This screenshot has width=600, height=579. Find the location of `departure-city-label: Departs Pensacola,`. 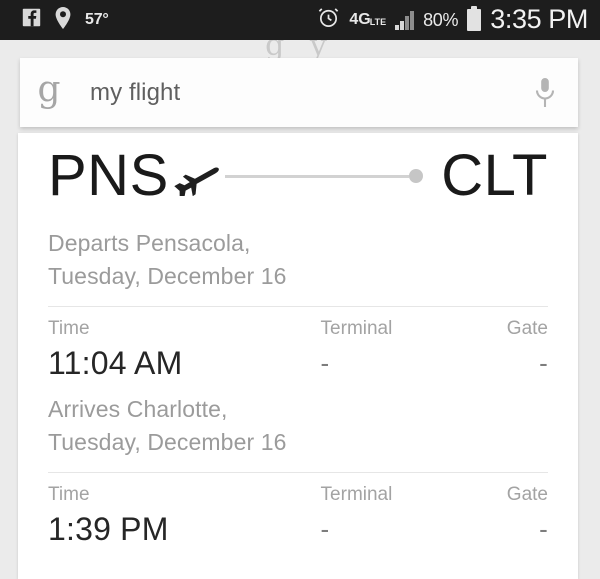

departure-city-label: Departs Pensacola, is located at coordinates (149, 243).